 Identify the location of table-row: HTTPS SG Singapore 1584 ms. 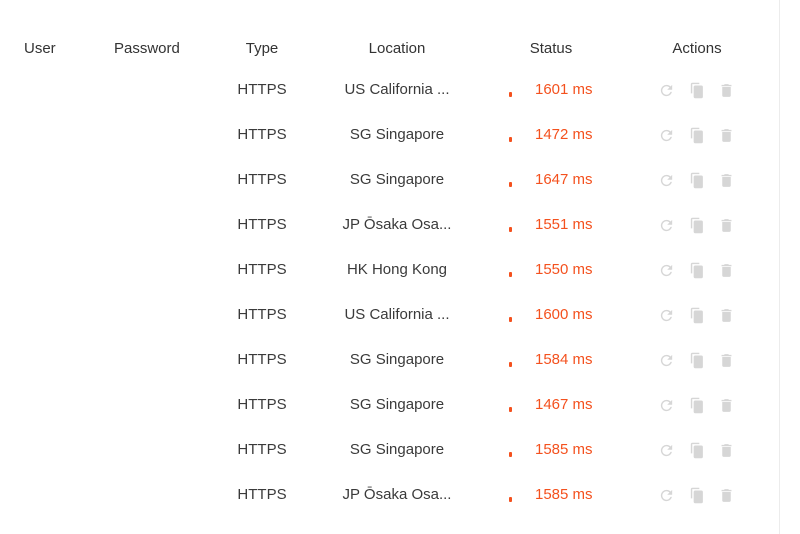
(389, 359).